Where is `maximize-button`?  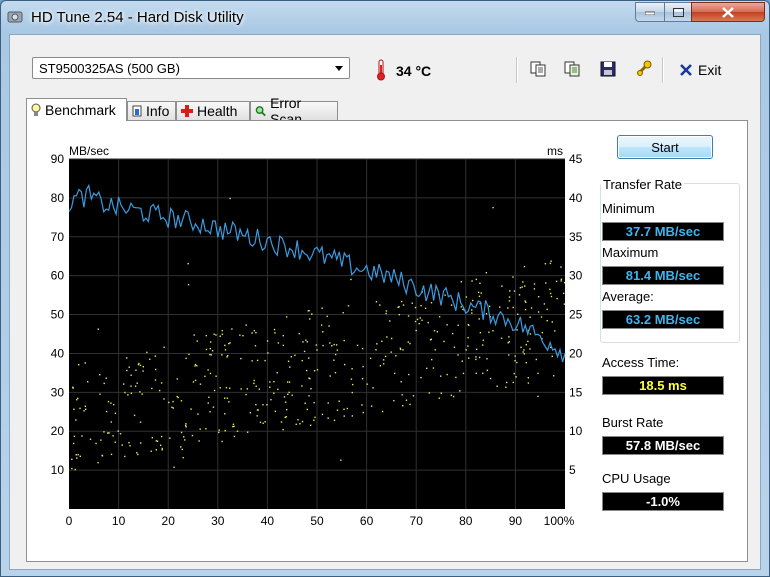 maximize-button is located at coordinates (678, 12).